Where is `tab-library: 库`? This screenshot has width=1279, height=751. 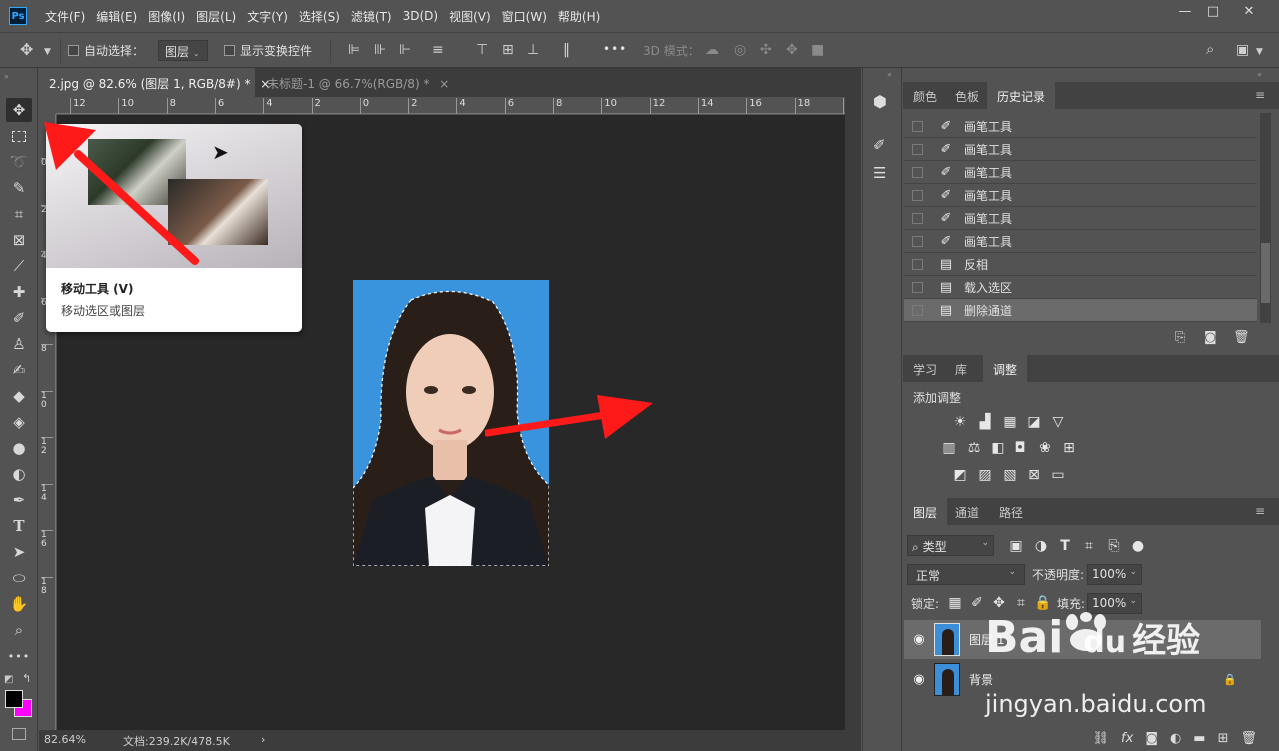 tab-library: 库 is located at coordinates (961, 368).